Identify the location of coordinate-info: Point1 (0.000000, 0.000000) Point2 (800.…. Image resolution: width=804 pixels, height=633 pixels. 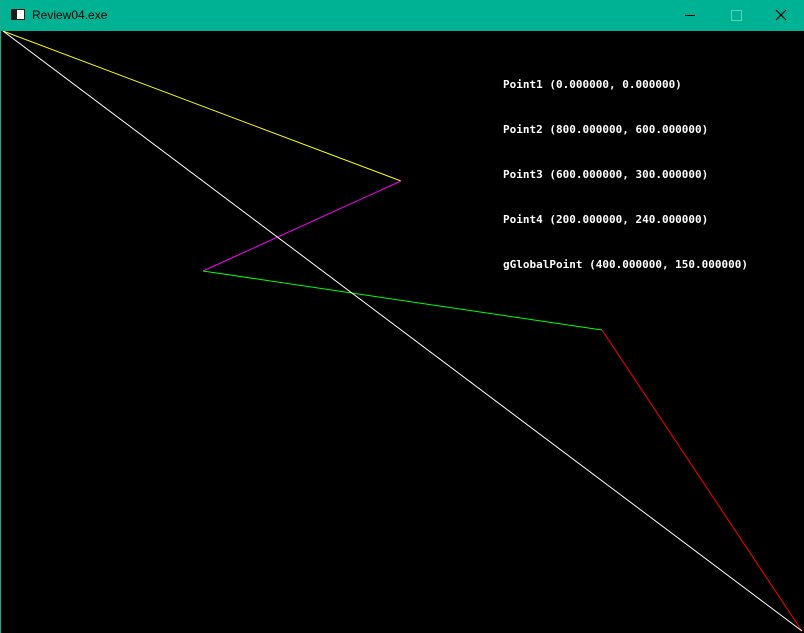
(625, 174).